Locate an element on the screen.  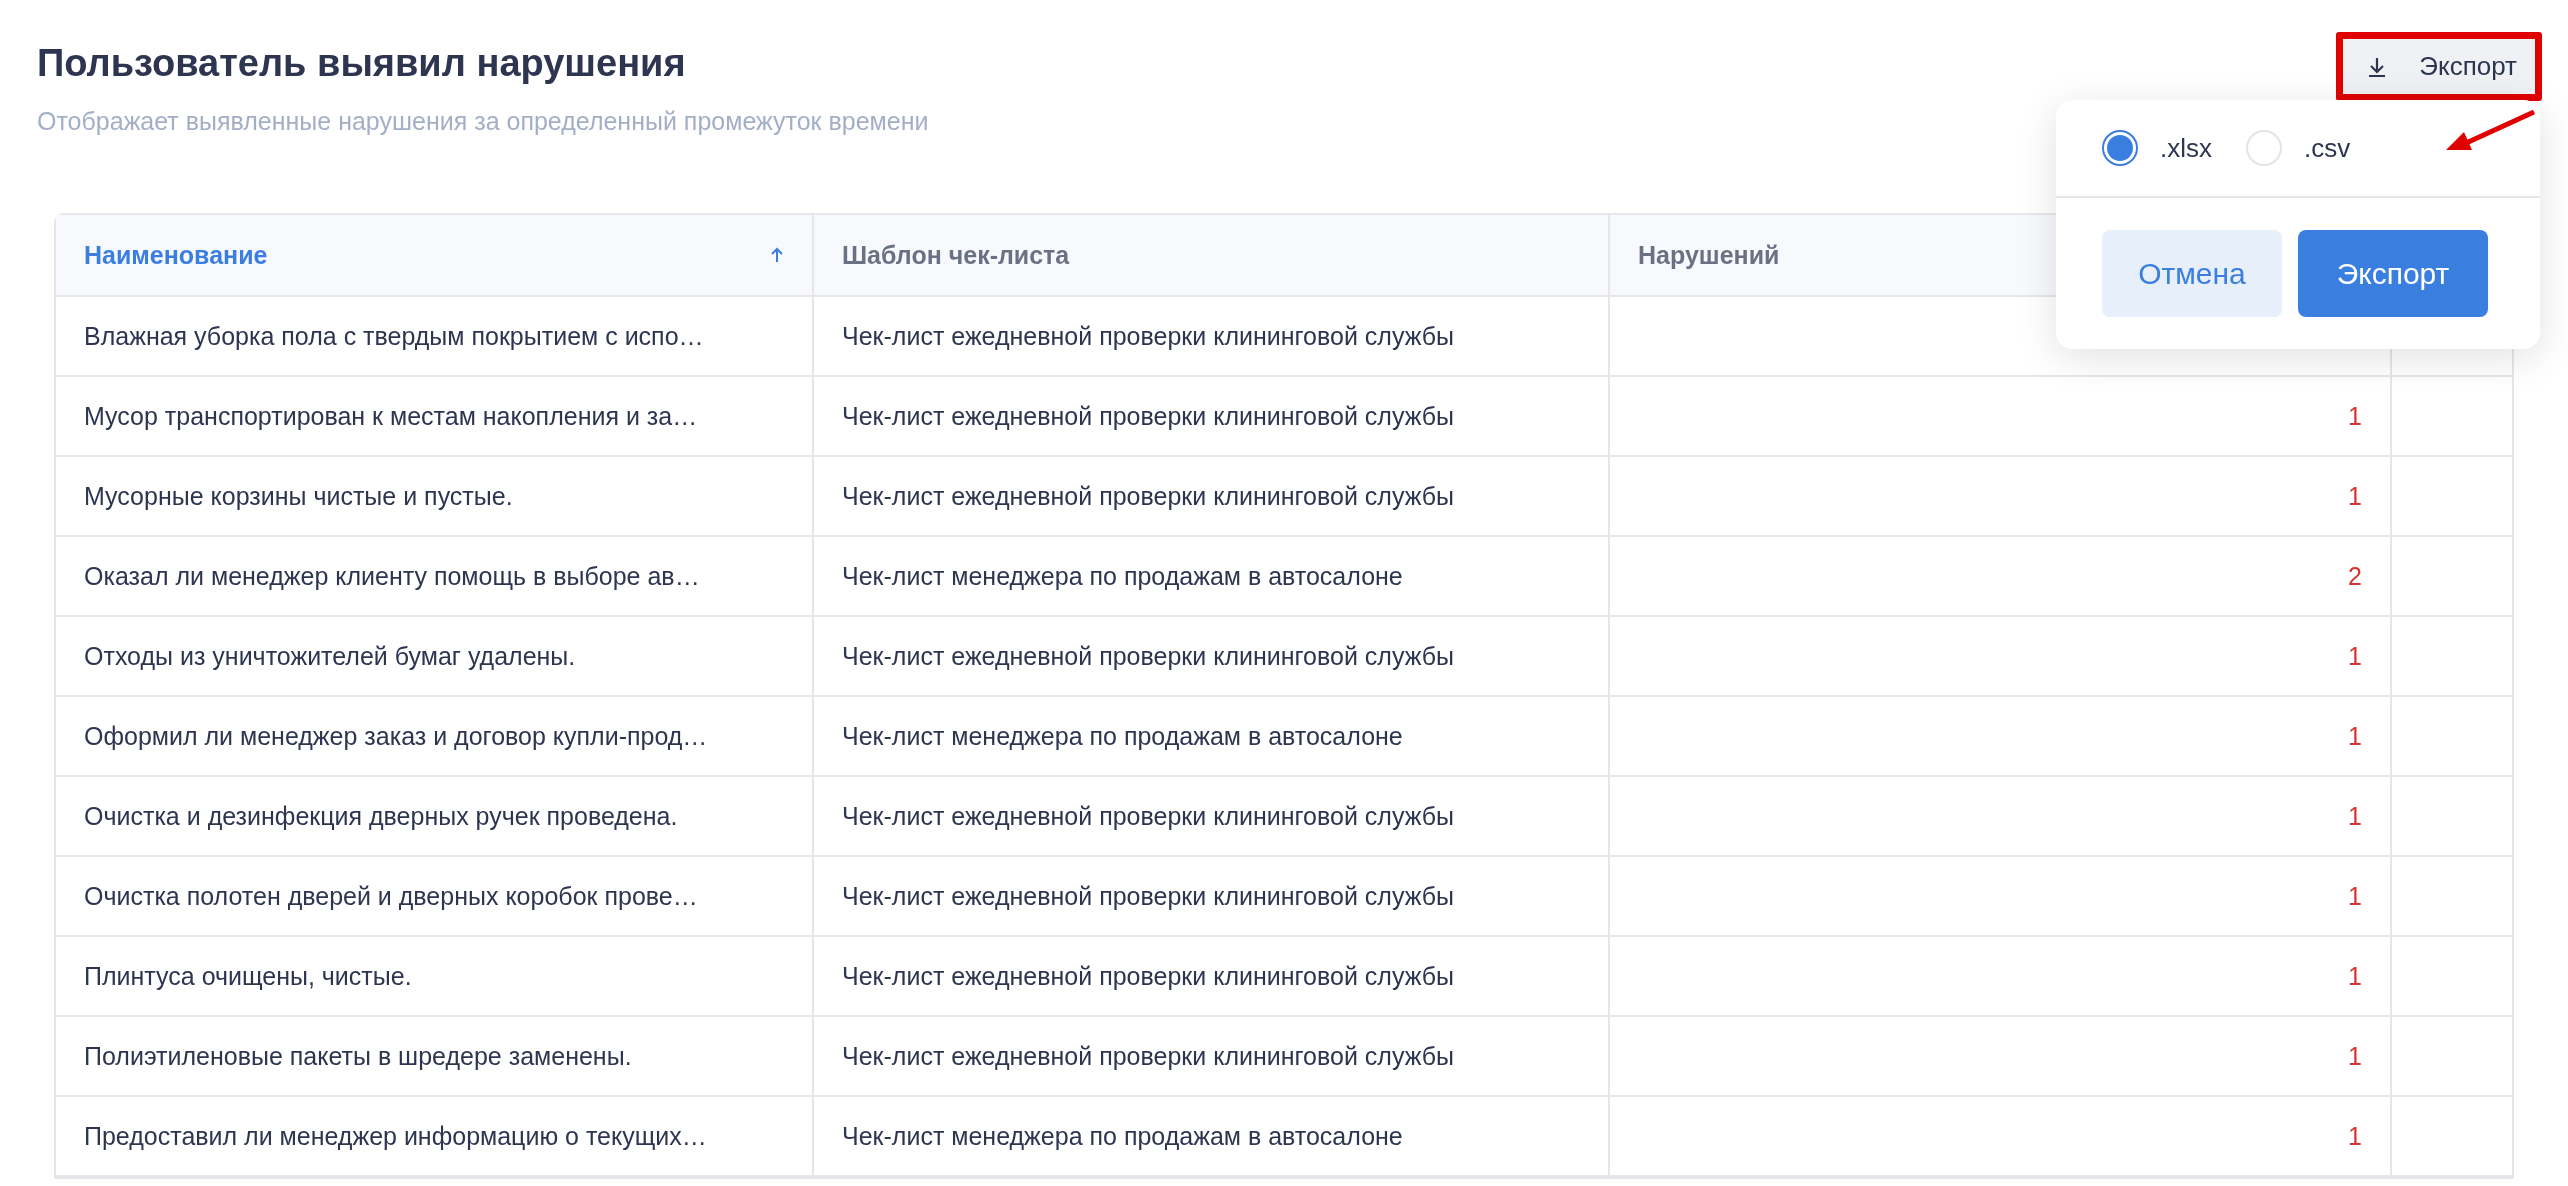
page-title: Пользователь выявил нарушения is located at coordinates (362, 63).